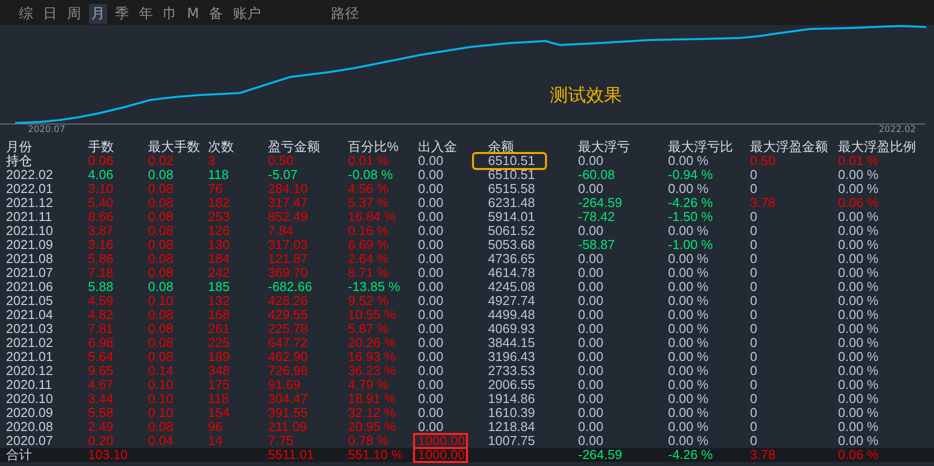  Describe the element at coordinates (74, 14) in the screenshot. I see `period-tab: 周` at that location.